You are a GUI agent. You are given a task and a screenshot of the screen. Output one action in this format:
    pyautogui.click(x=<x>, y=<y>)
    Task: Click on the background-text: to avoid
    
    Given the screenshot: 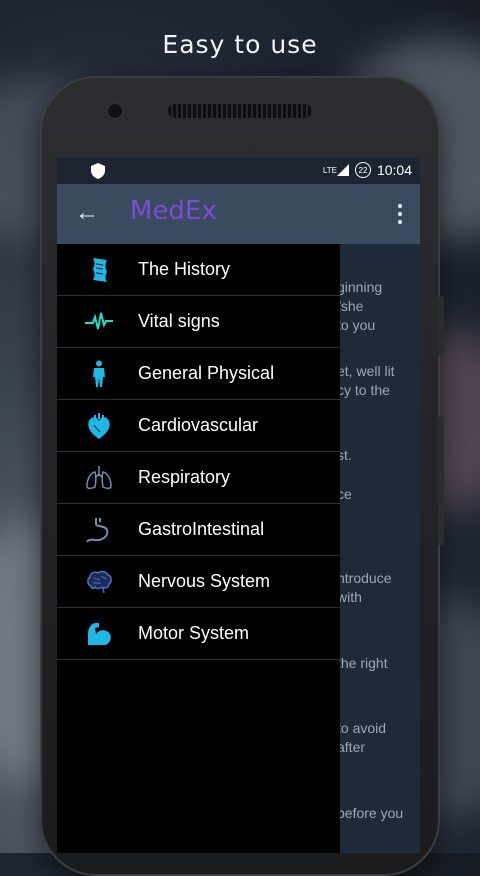 What is the action you would take?
    pyautogui.click(x=362, y=728)
    